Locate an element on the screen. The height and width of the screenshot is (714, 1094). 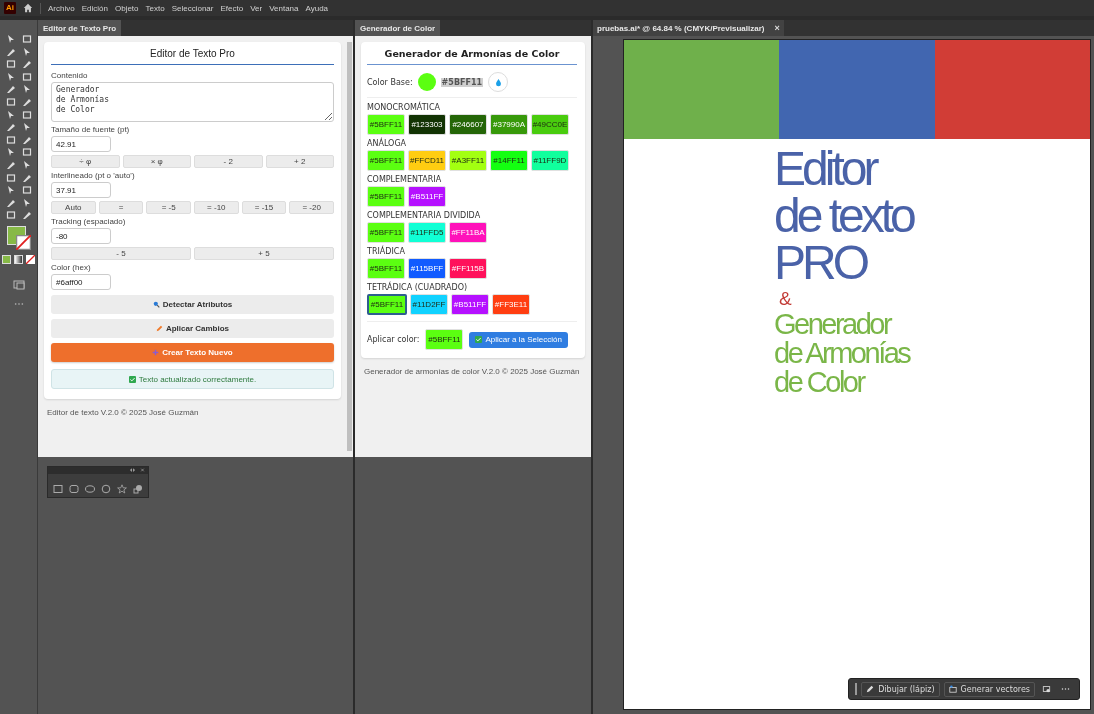
menu-item: Ventana is located at coordinates (284, 8).